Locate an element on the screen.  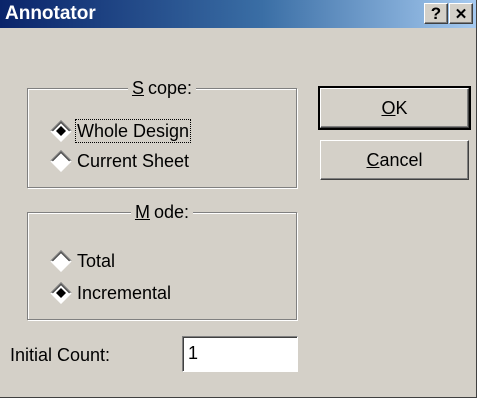
radio-total-label: Total is located at coordinates (96, 261).